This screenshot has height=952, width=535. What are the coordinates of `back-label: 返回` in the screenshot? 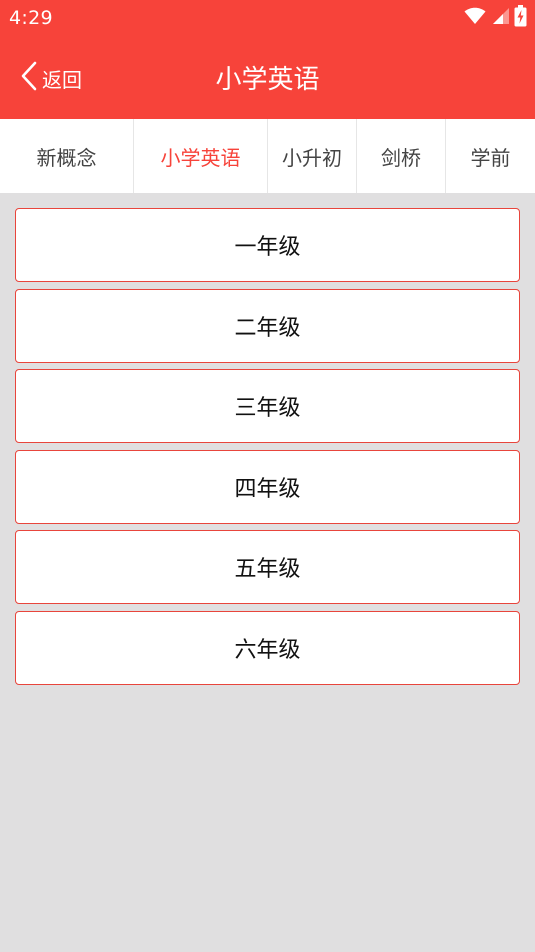 It's located at (62, 79).